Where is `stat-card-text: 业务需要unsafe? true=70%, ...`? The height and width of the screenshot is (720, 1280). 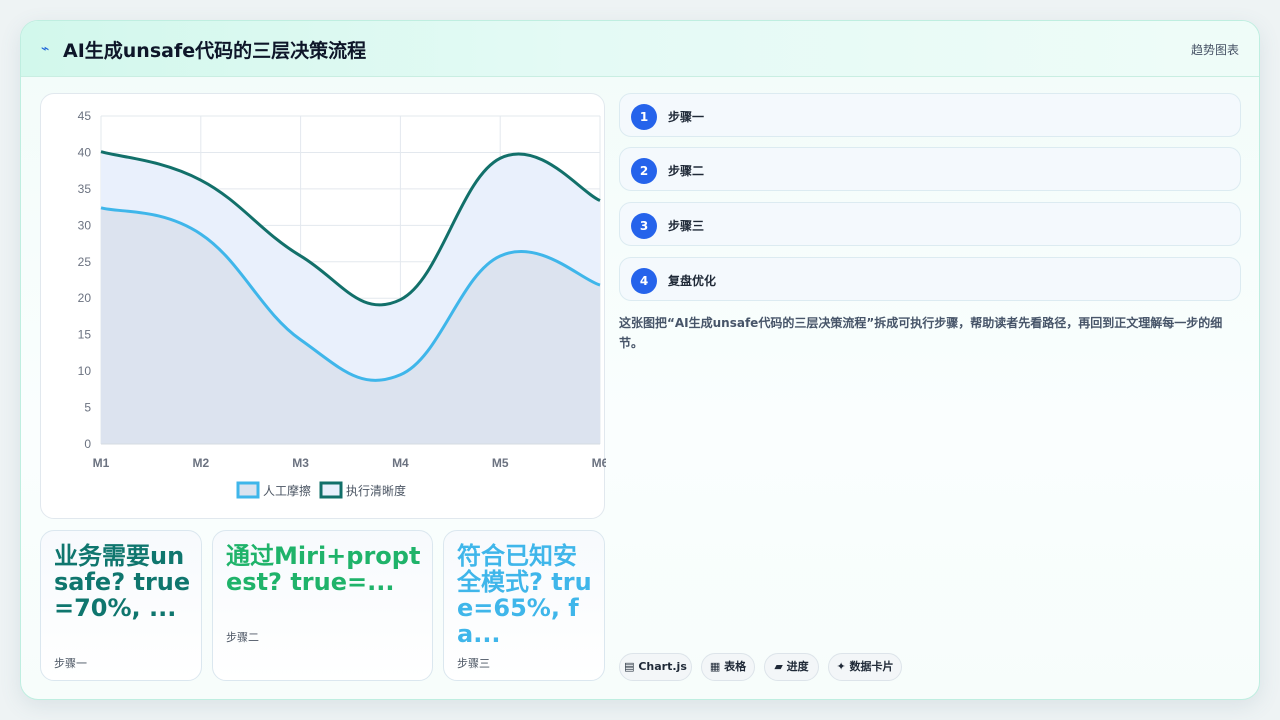
stat-card-text: 业务需要unsafe? true=70%, ... is located at coordinates (122, 582).